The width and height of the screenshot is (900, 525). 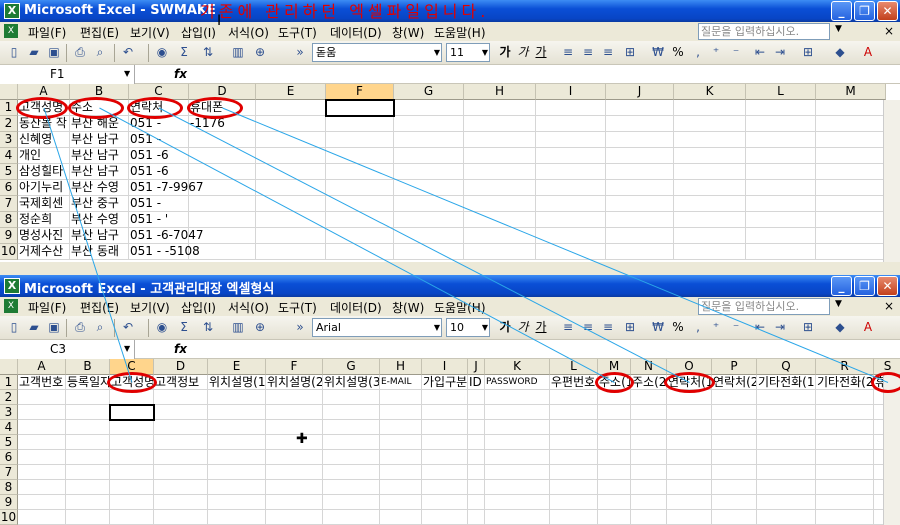 What do you see at coordinates (132, 427) in the screenshot?
I see `cell-C4` at bounding box center [132, 427].